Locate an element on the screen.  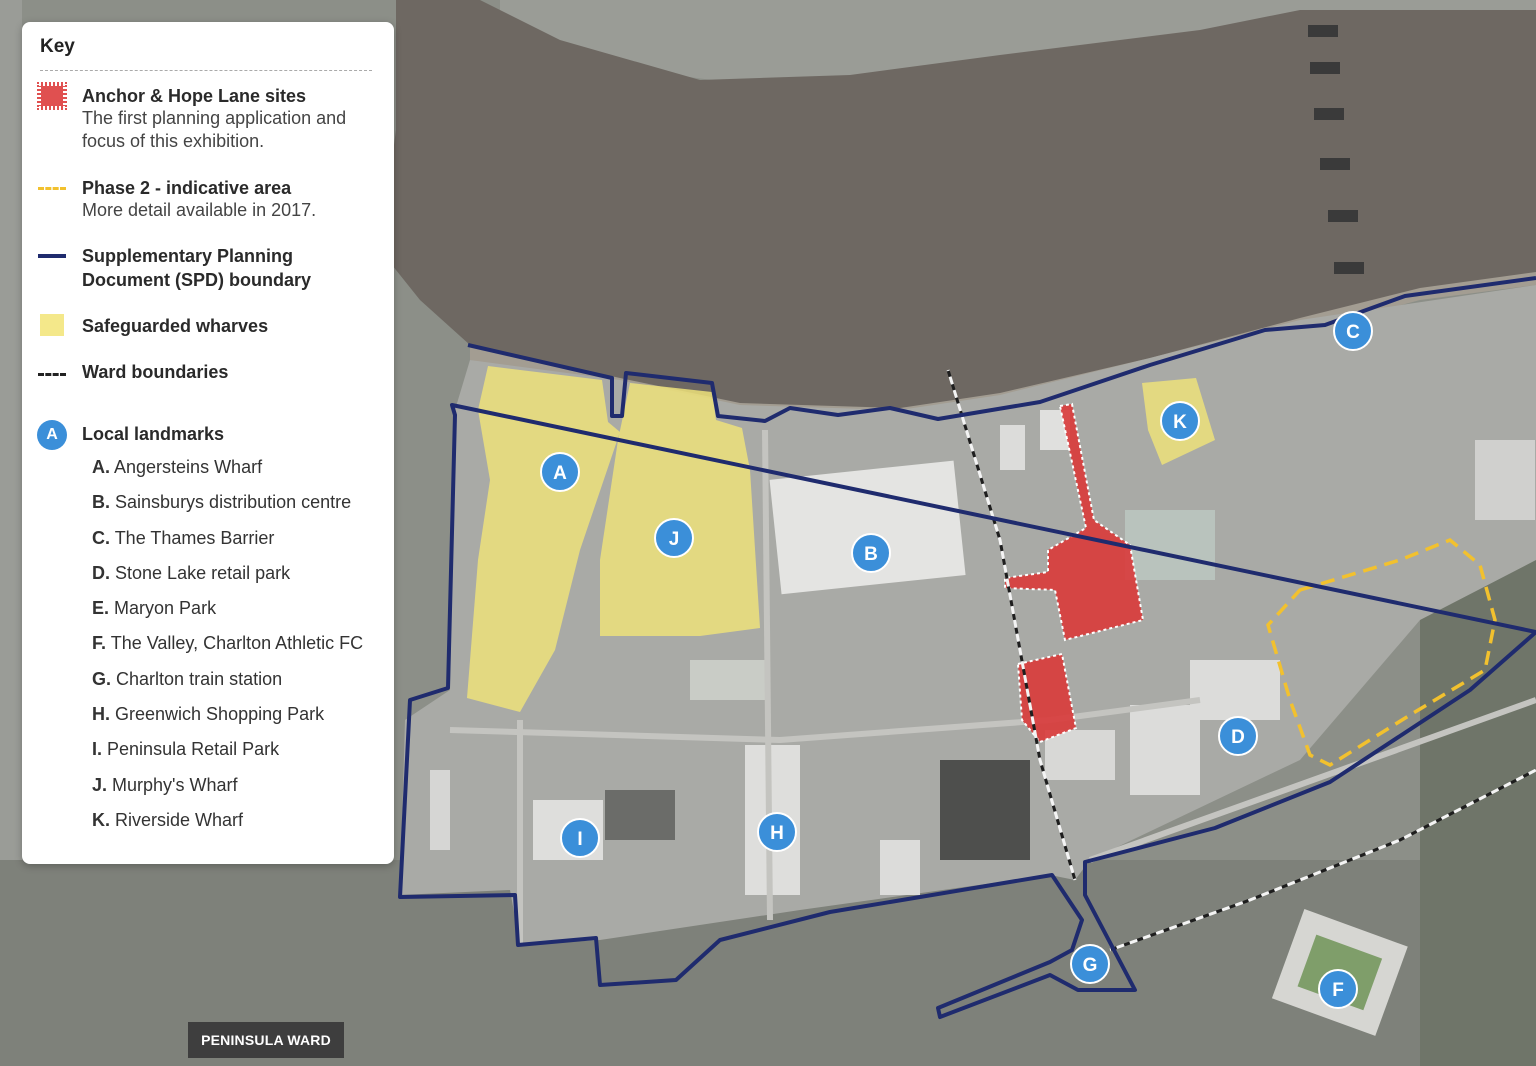
svg-text: G is located at coordinates (1090, 965).